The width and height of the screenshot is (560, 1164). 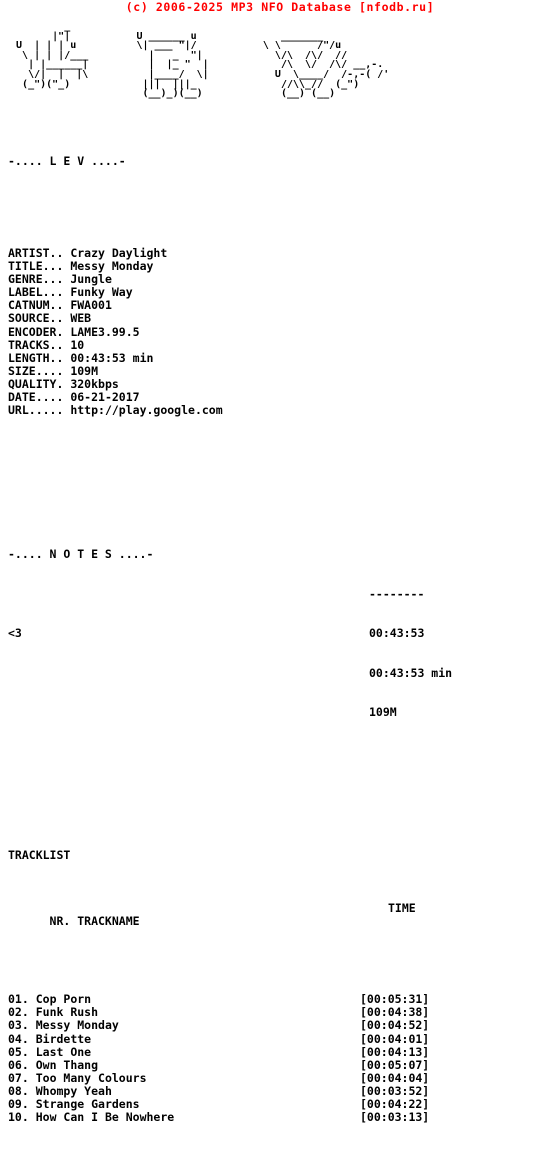 I want to click on tracklist-column-header: NR. TRACKNAME TIME, so click(x=284, y=927).